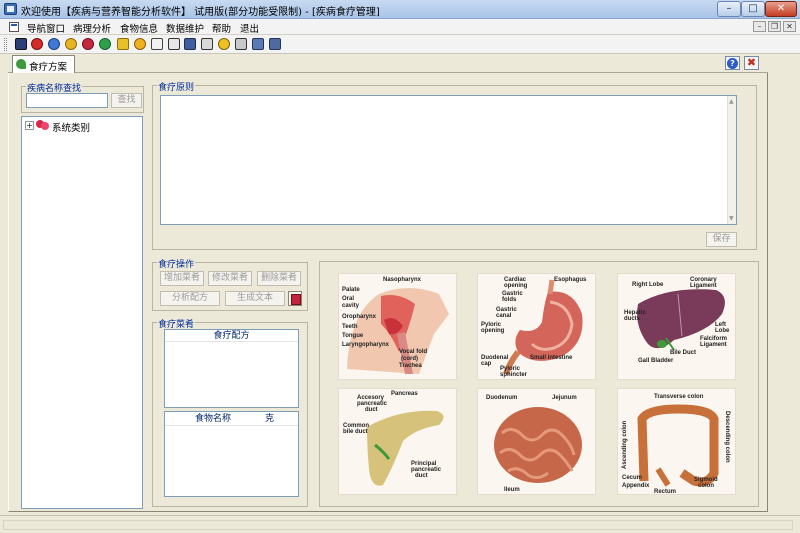 This screenshot has height=533, width=800. I want to click on diet-operations-group: 食疗操作 增加菜肴 修改菜肴 删除菜肴 分析配方 生成文本, so click(230, 284).